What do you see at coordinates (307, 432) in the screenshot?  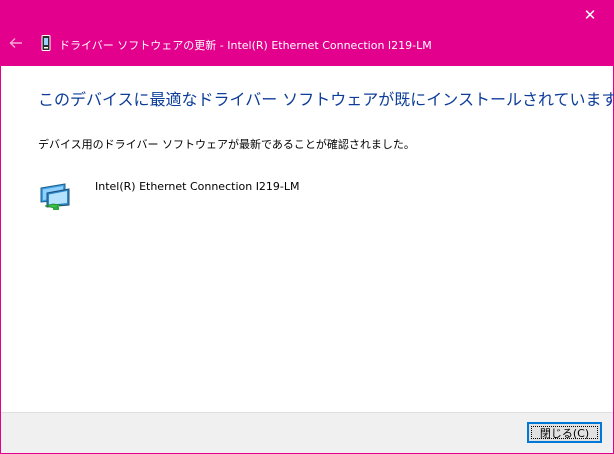 I see `dialog-footer: 閉じる(C)` at bounding box center [307, 432].